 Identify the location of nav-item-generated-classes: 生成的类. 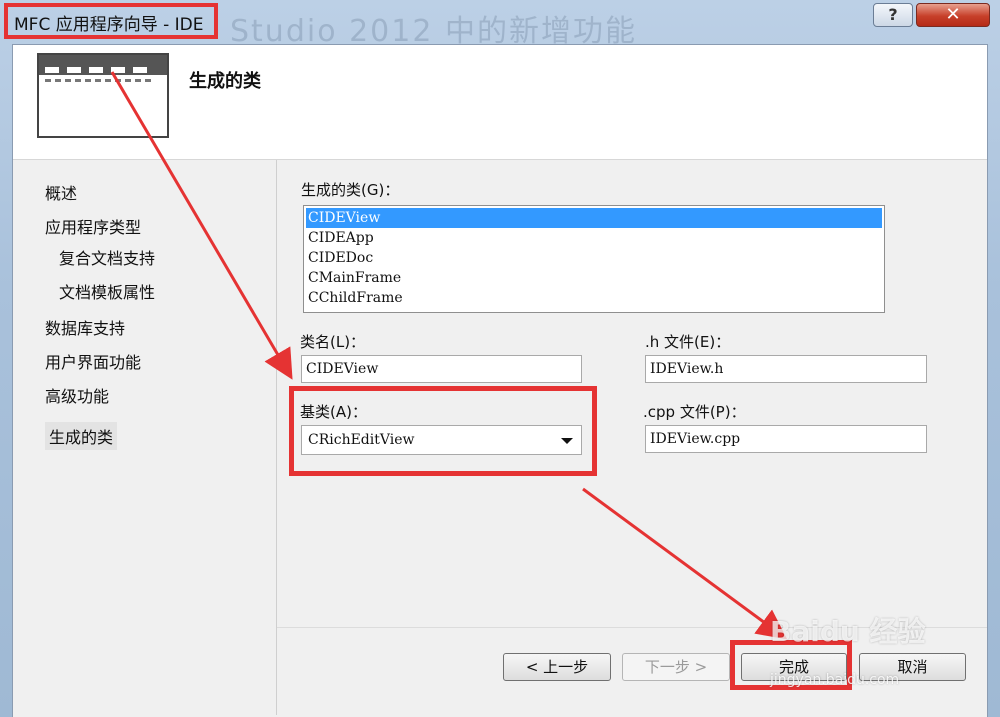
(81, 436).